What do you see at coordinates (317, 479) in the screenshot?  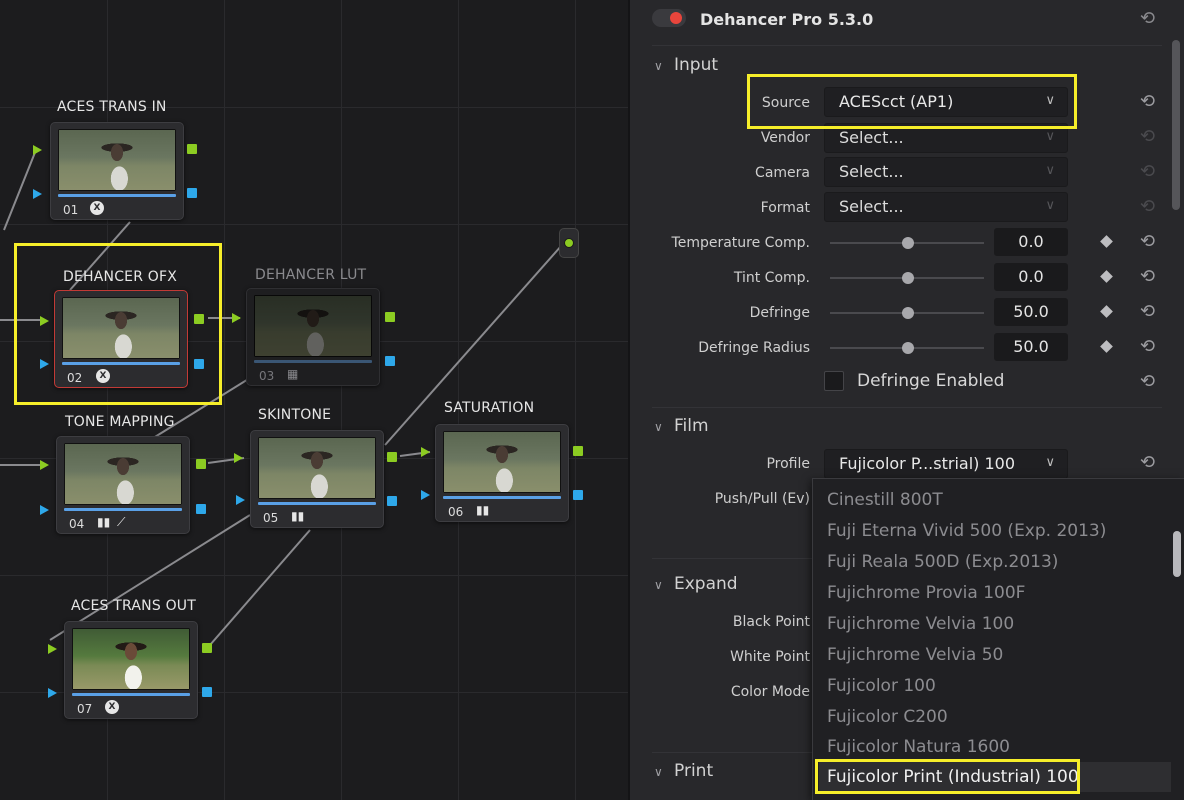 I see `node-05: 05 ▮▮` at bounding box center [317, 479].